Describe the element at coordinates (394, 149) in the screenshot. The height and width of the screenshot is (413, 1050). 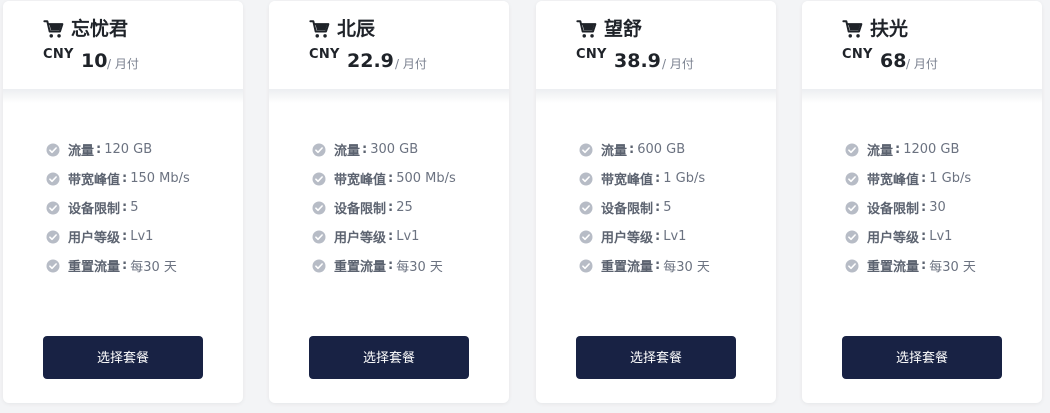
I see `feature-value: 300 GB` at that location.